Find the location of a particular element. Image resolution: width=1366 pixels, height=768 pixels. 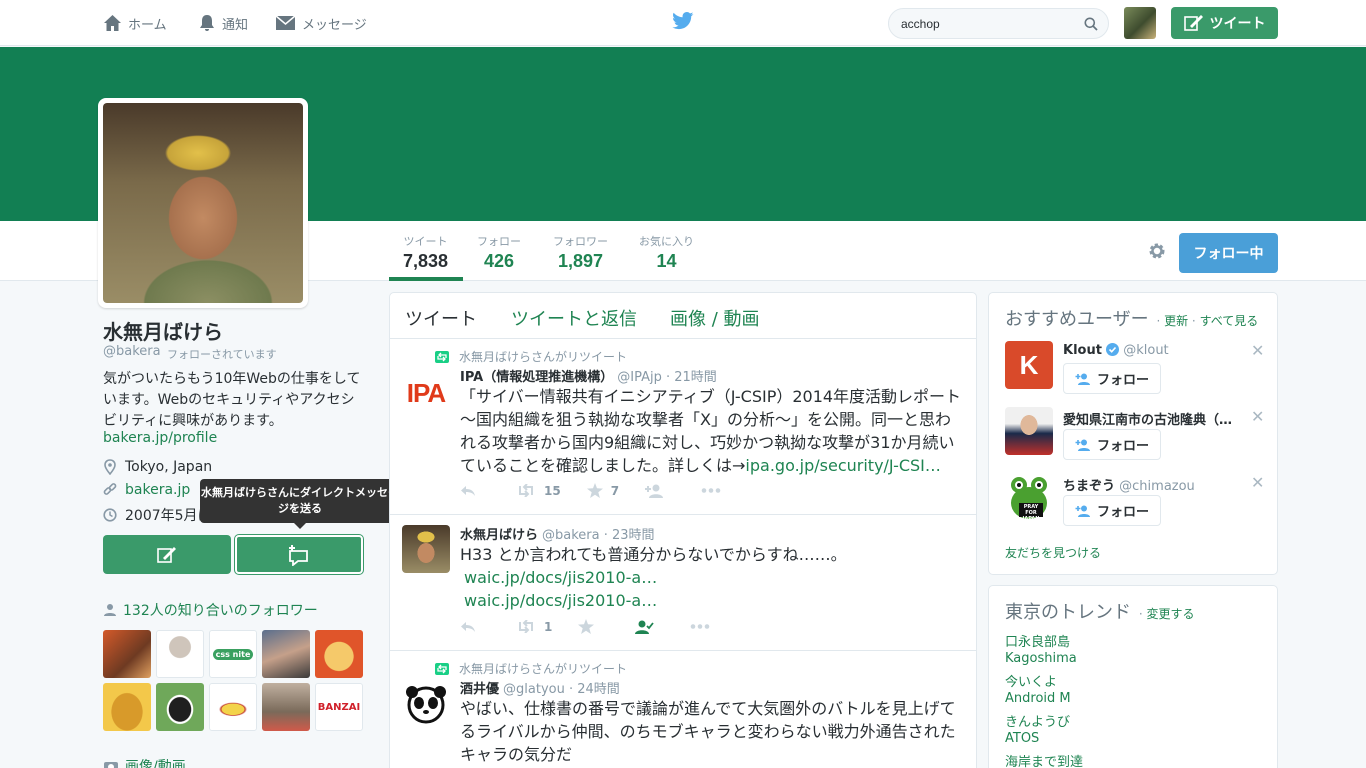

suggested-user-name: ちまぞう @chimazou is located at coordinates (1153, 484).